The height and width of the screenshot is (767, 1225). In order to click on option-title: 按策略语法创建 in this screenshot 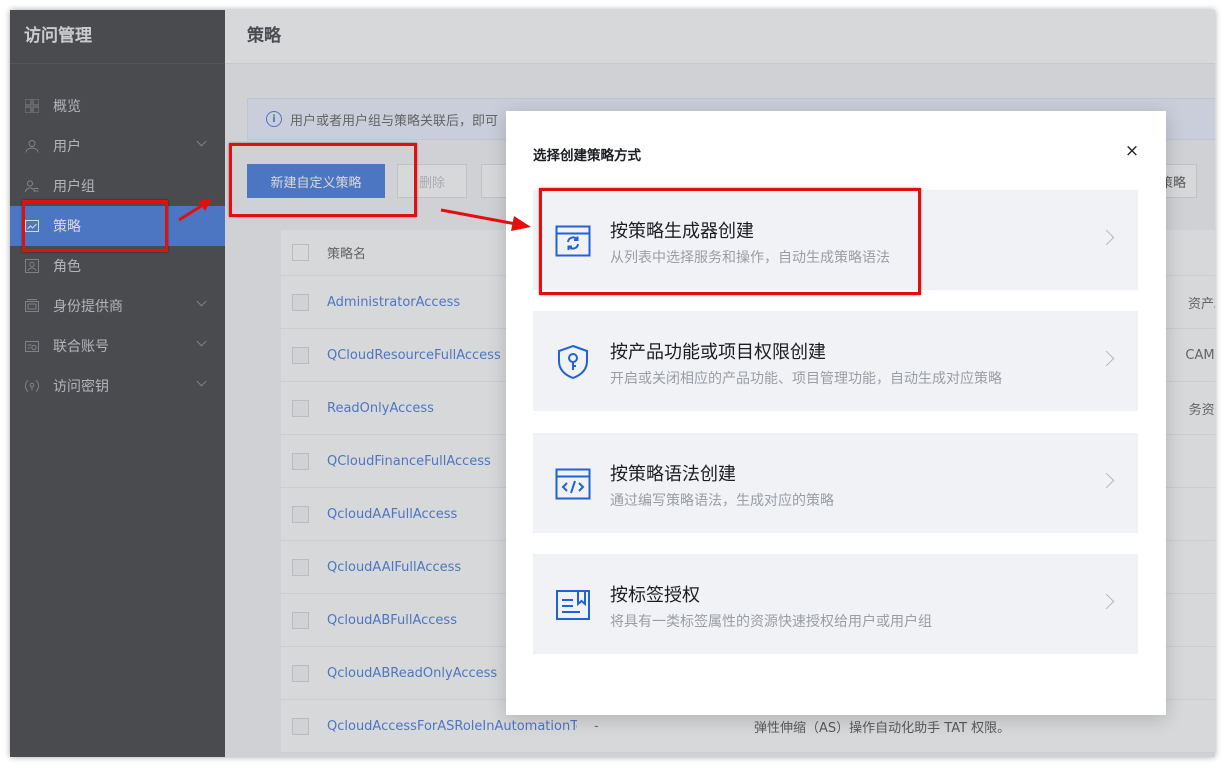, I will do `click(673, 474)`.